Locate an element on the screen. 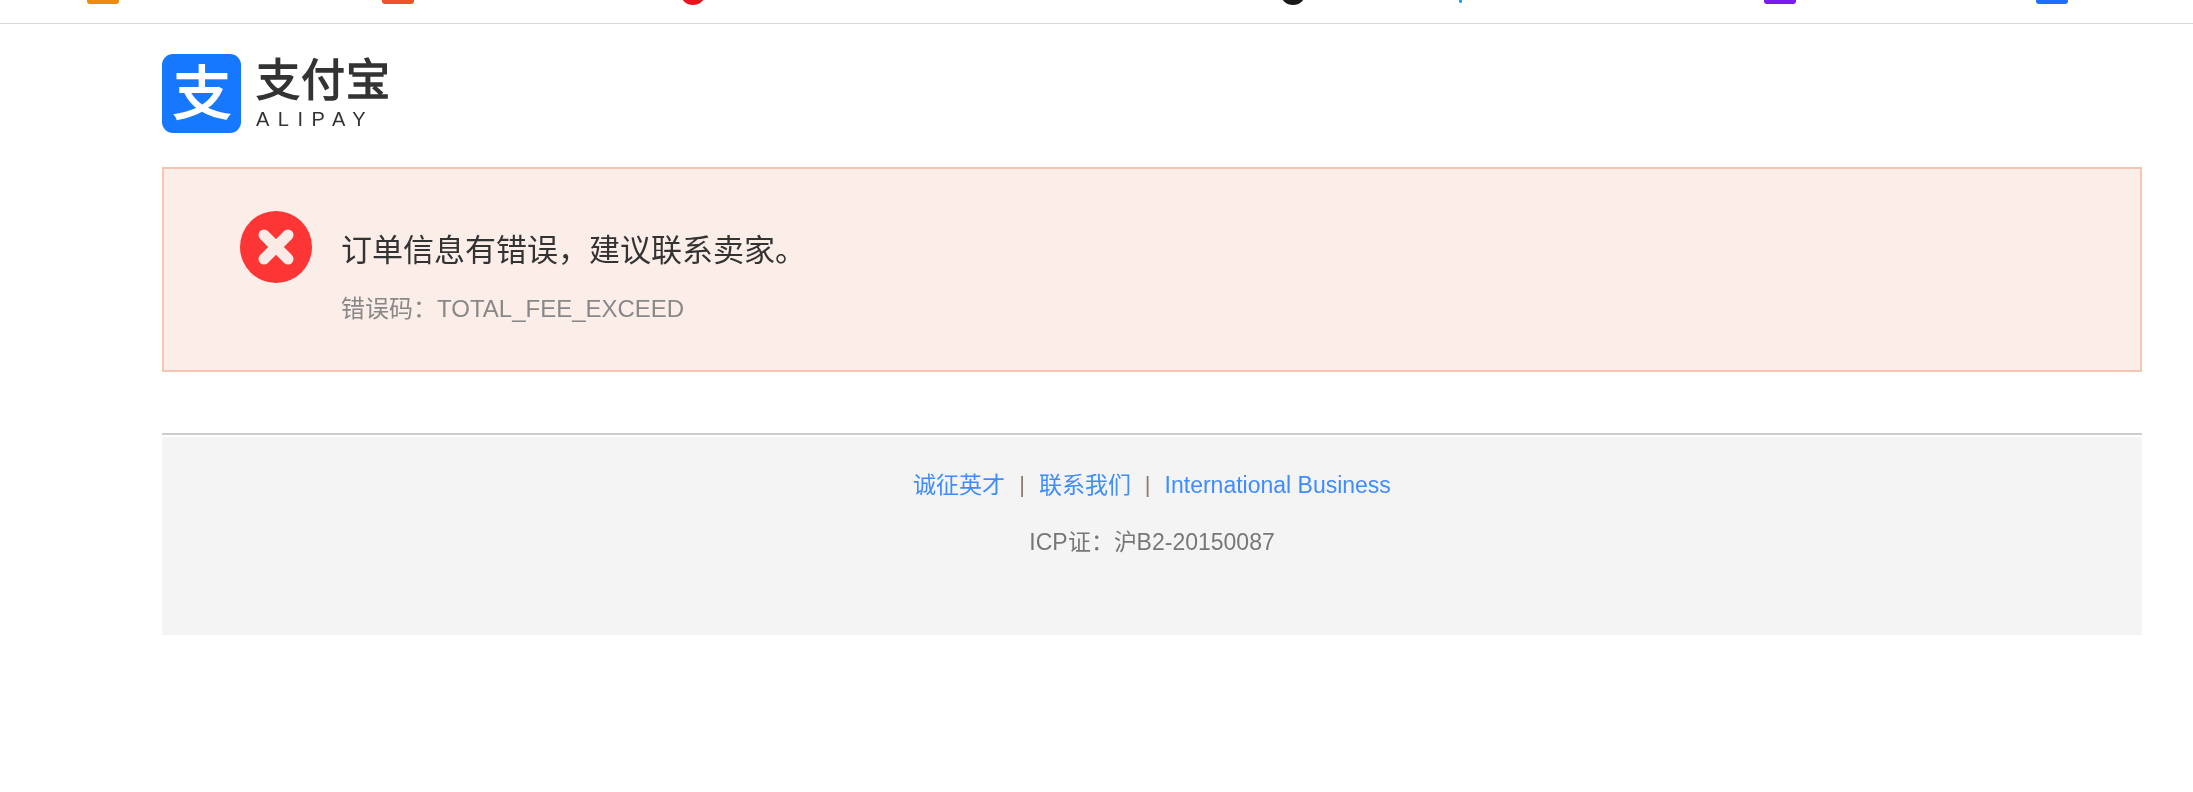  error-message: 订单信息有错误，建议联系卖家。 is located at coordinates (573, 251).